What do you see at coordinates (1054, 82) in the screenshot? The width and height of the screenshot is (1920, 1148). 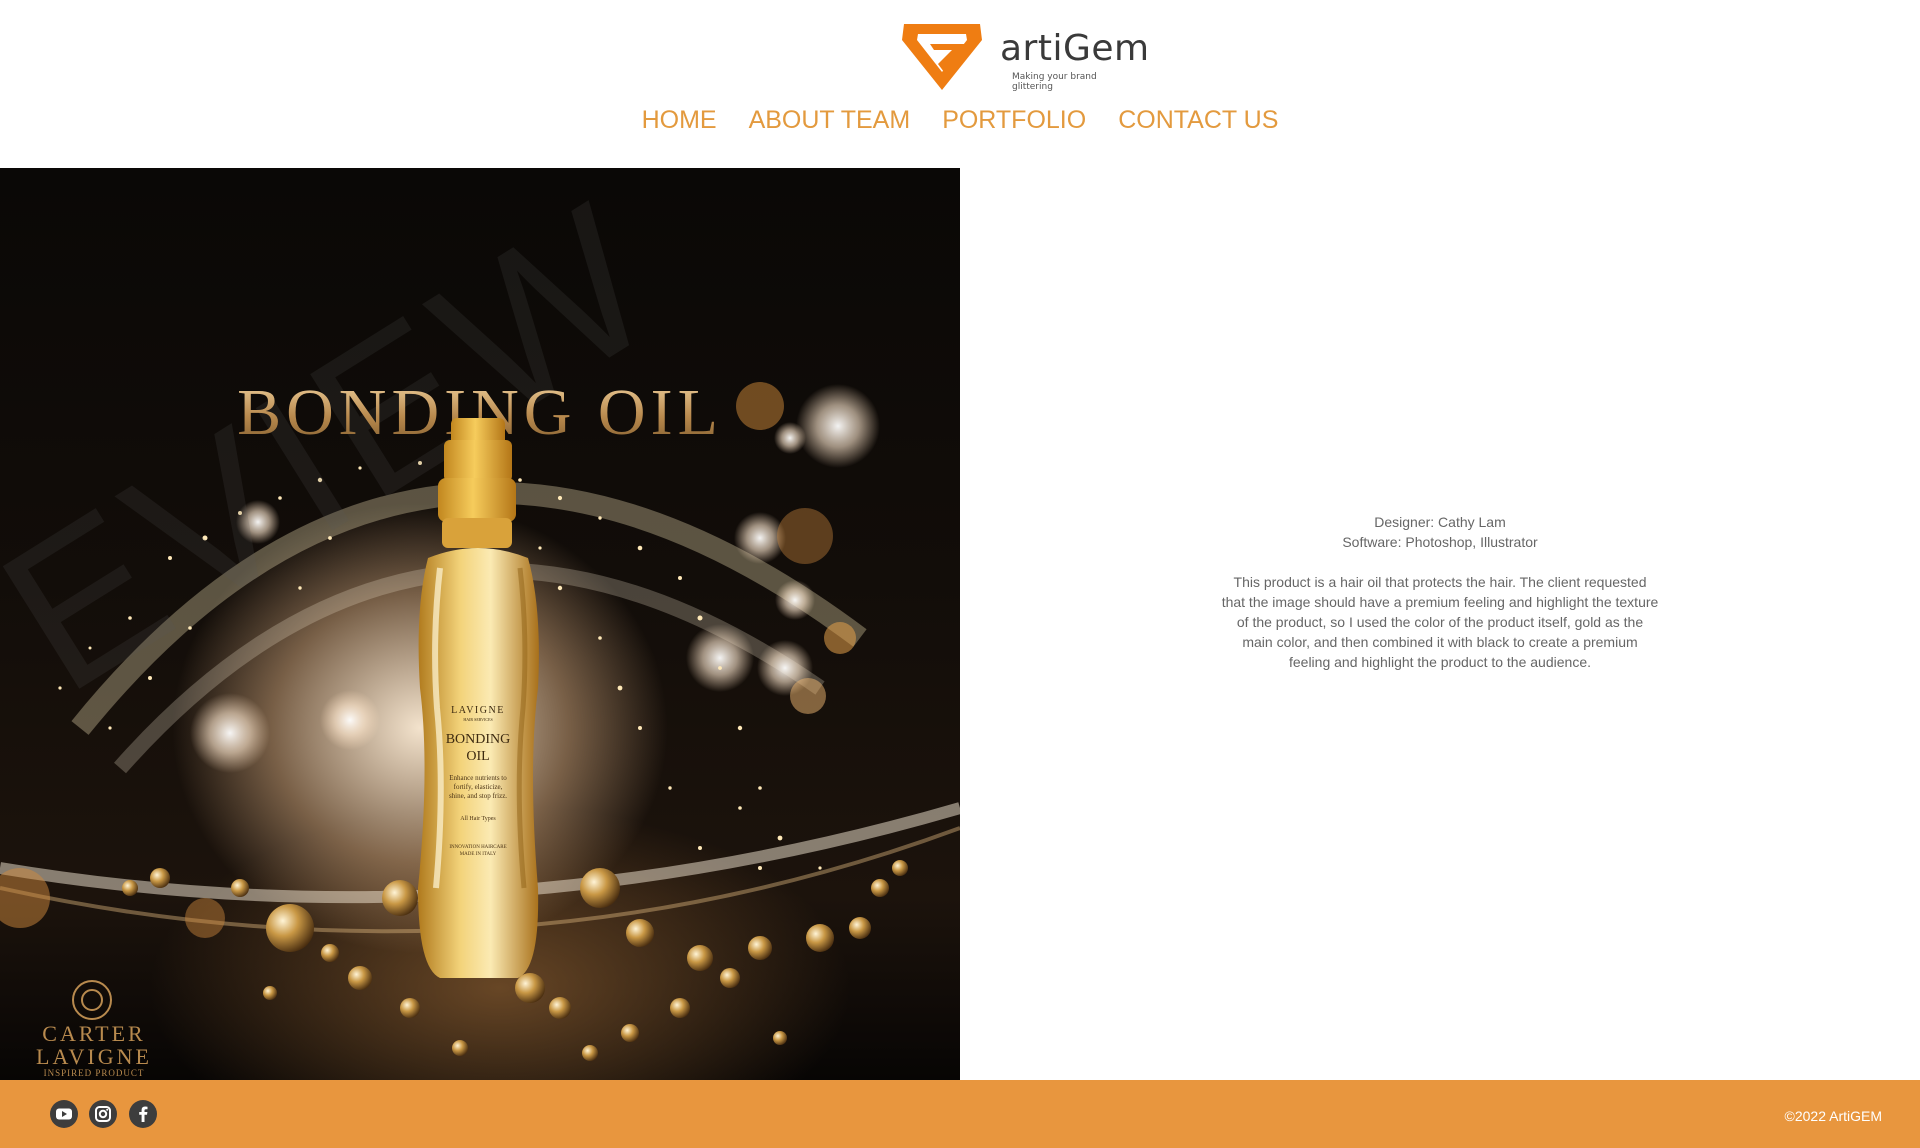 I see `logo-tagline: Making your brand glittering` at bounding box center [1054, 82].